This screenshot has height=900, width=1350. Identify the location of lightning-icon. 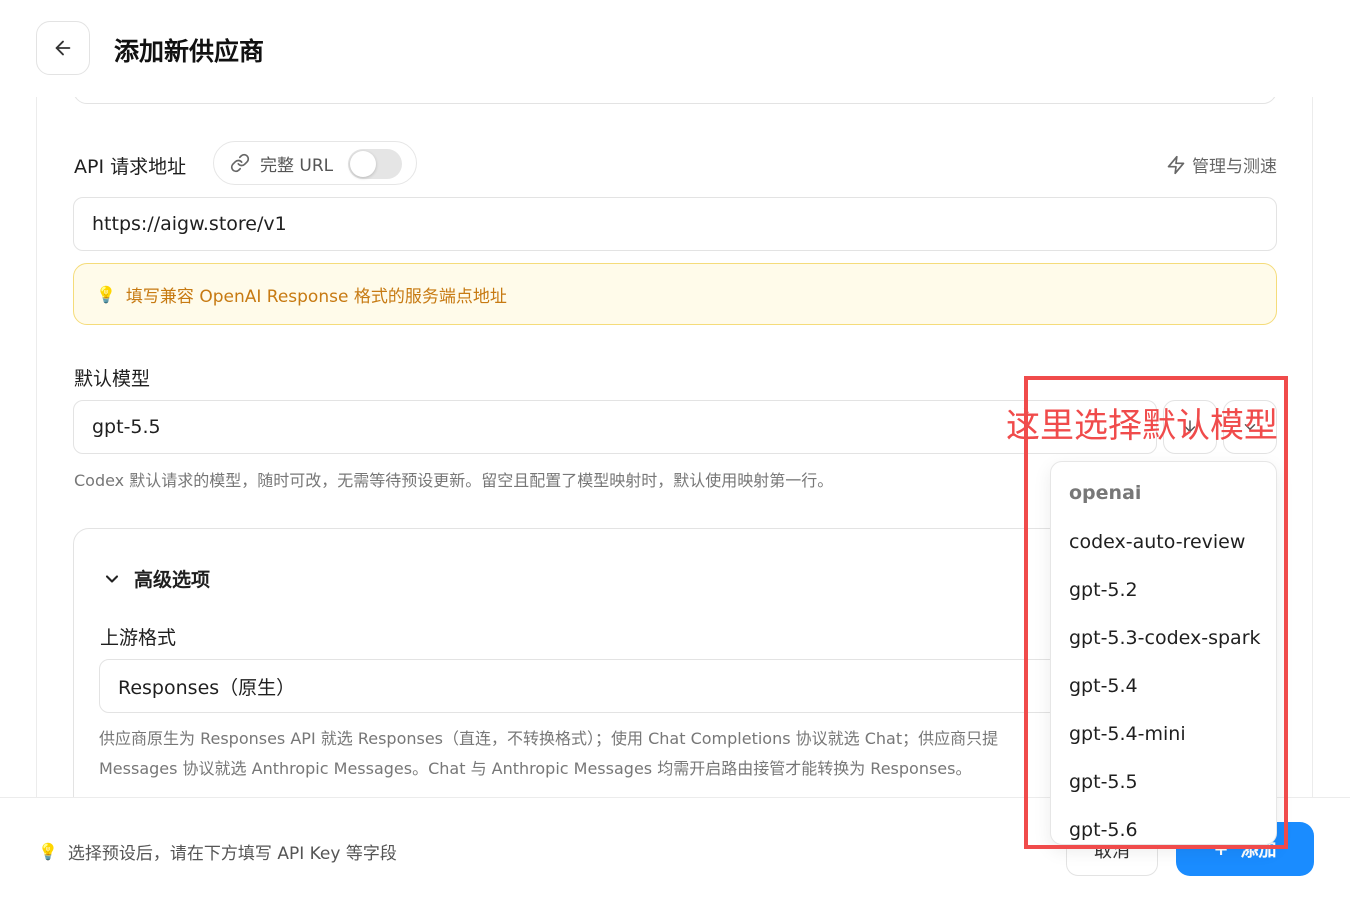
(1176, 164).